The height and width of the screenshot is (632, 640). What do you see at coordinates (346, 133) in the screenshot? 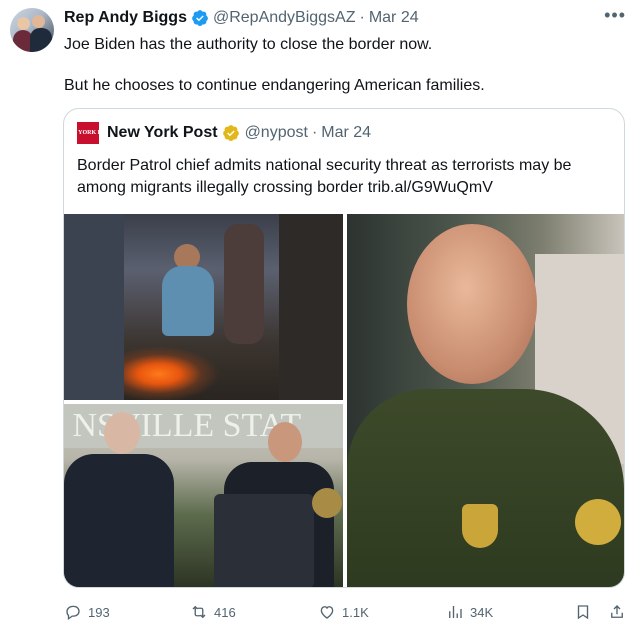
I see `quoted-date: Mar 24` at bounding box center [346, 133].